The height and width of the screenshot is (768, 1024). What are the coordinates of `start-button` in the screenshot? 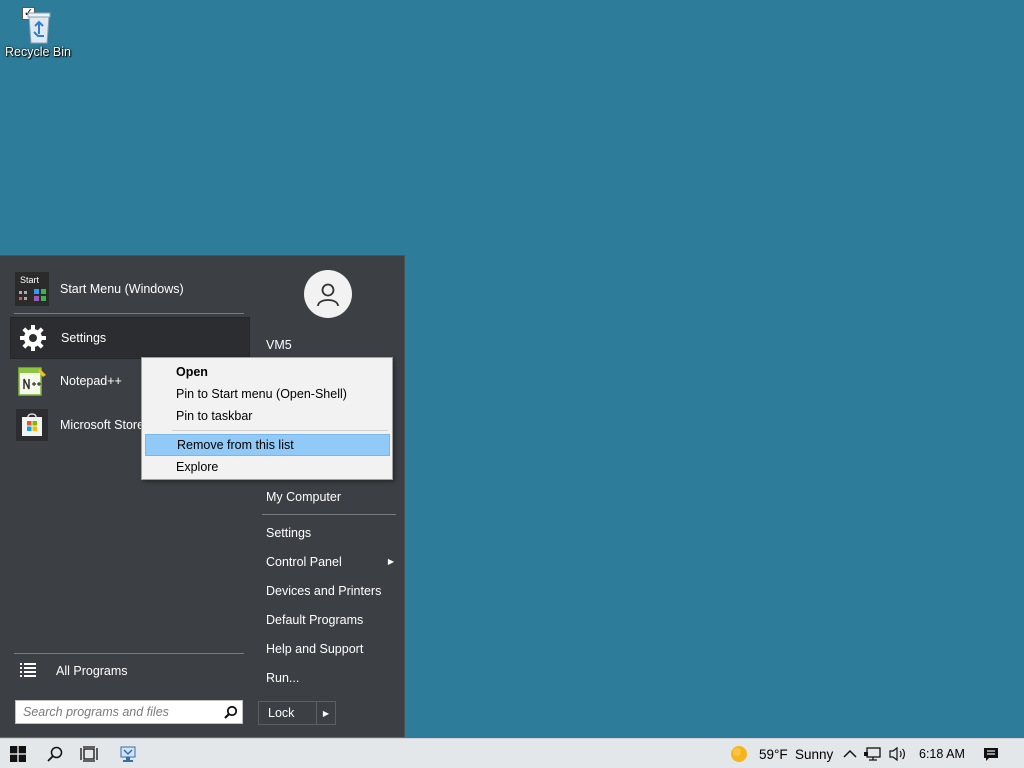 It's located at (18, 753).